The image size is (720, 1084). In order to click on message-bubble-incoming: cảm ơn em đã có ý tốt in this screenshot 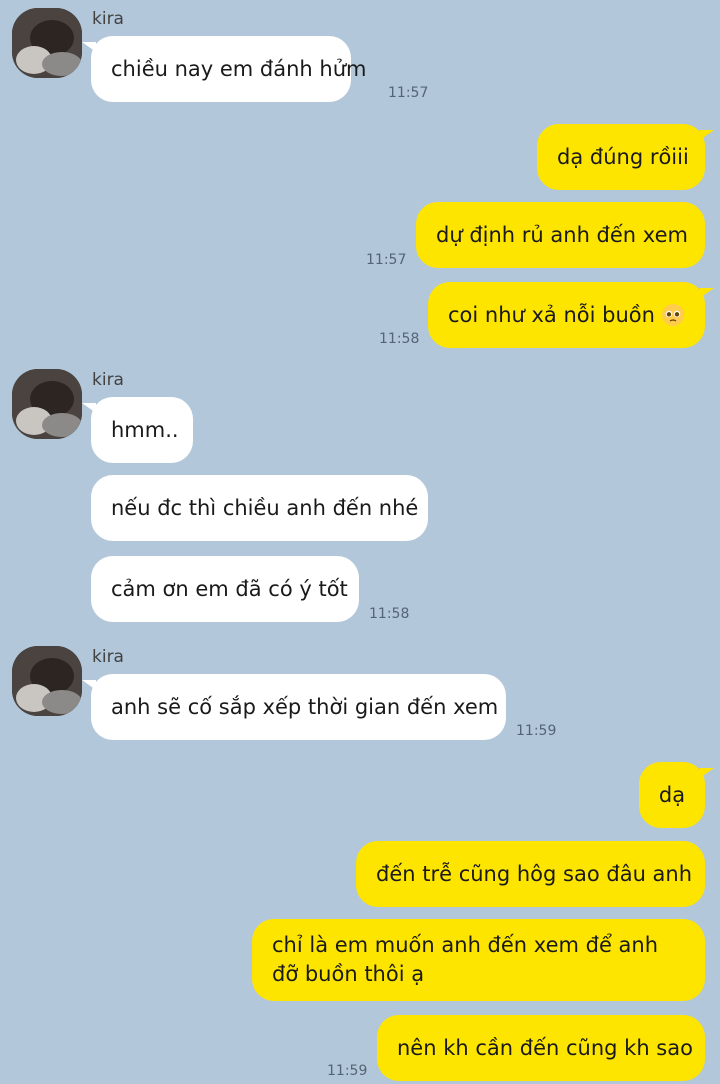, I will do `click(225, 589)`.